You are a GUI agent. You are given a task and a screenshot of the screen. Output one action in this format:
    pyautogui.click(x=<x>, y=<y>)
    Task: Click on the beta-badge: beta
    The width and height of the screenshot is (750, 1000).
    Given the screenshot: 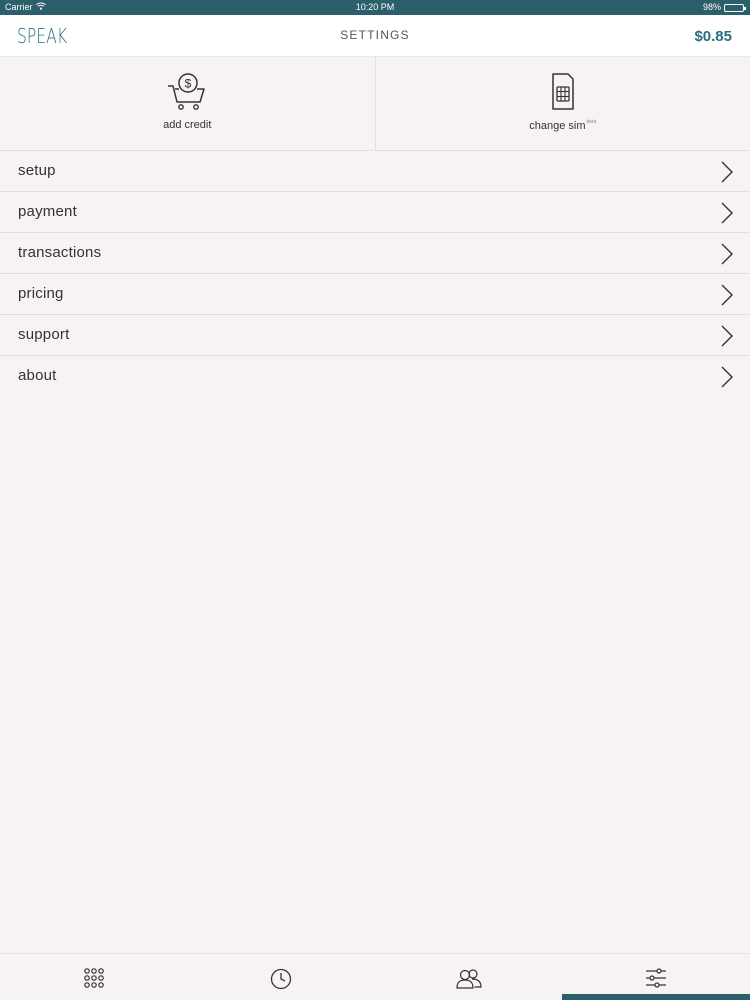 What is the action you would take?
    pyautogui.click(x=591, y=122)
    